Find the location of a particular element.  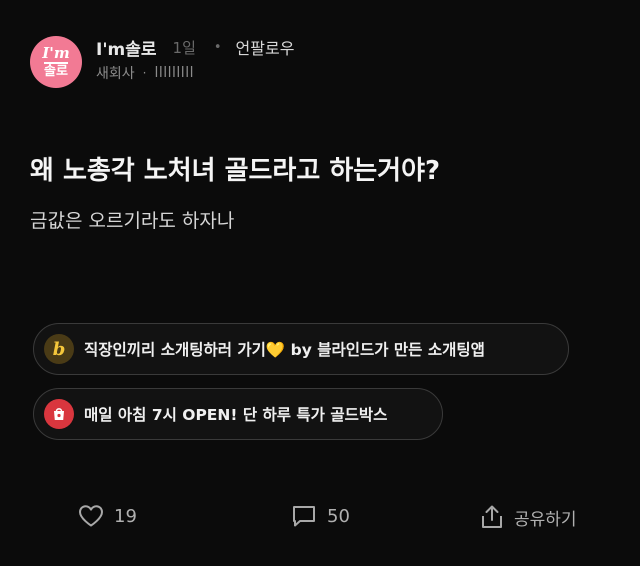

post-actions: 19 50 공유하기 is located at coordinates (320, 519).